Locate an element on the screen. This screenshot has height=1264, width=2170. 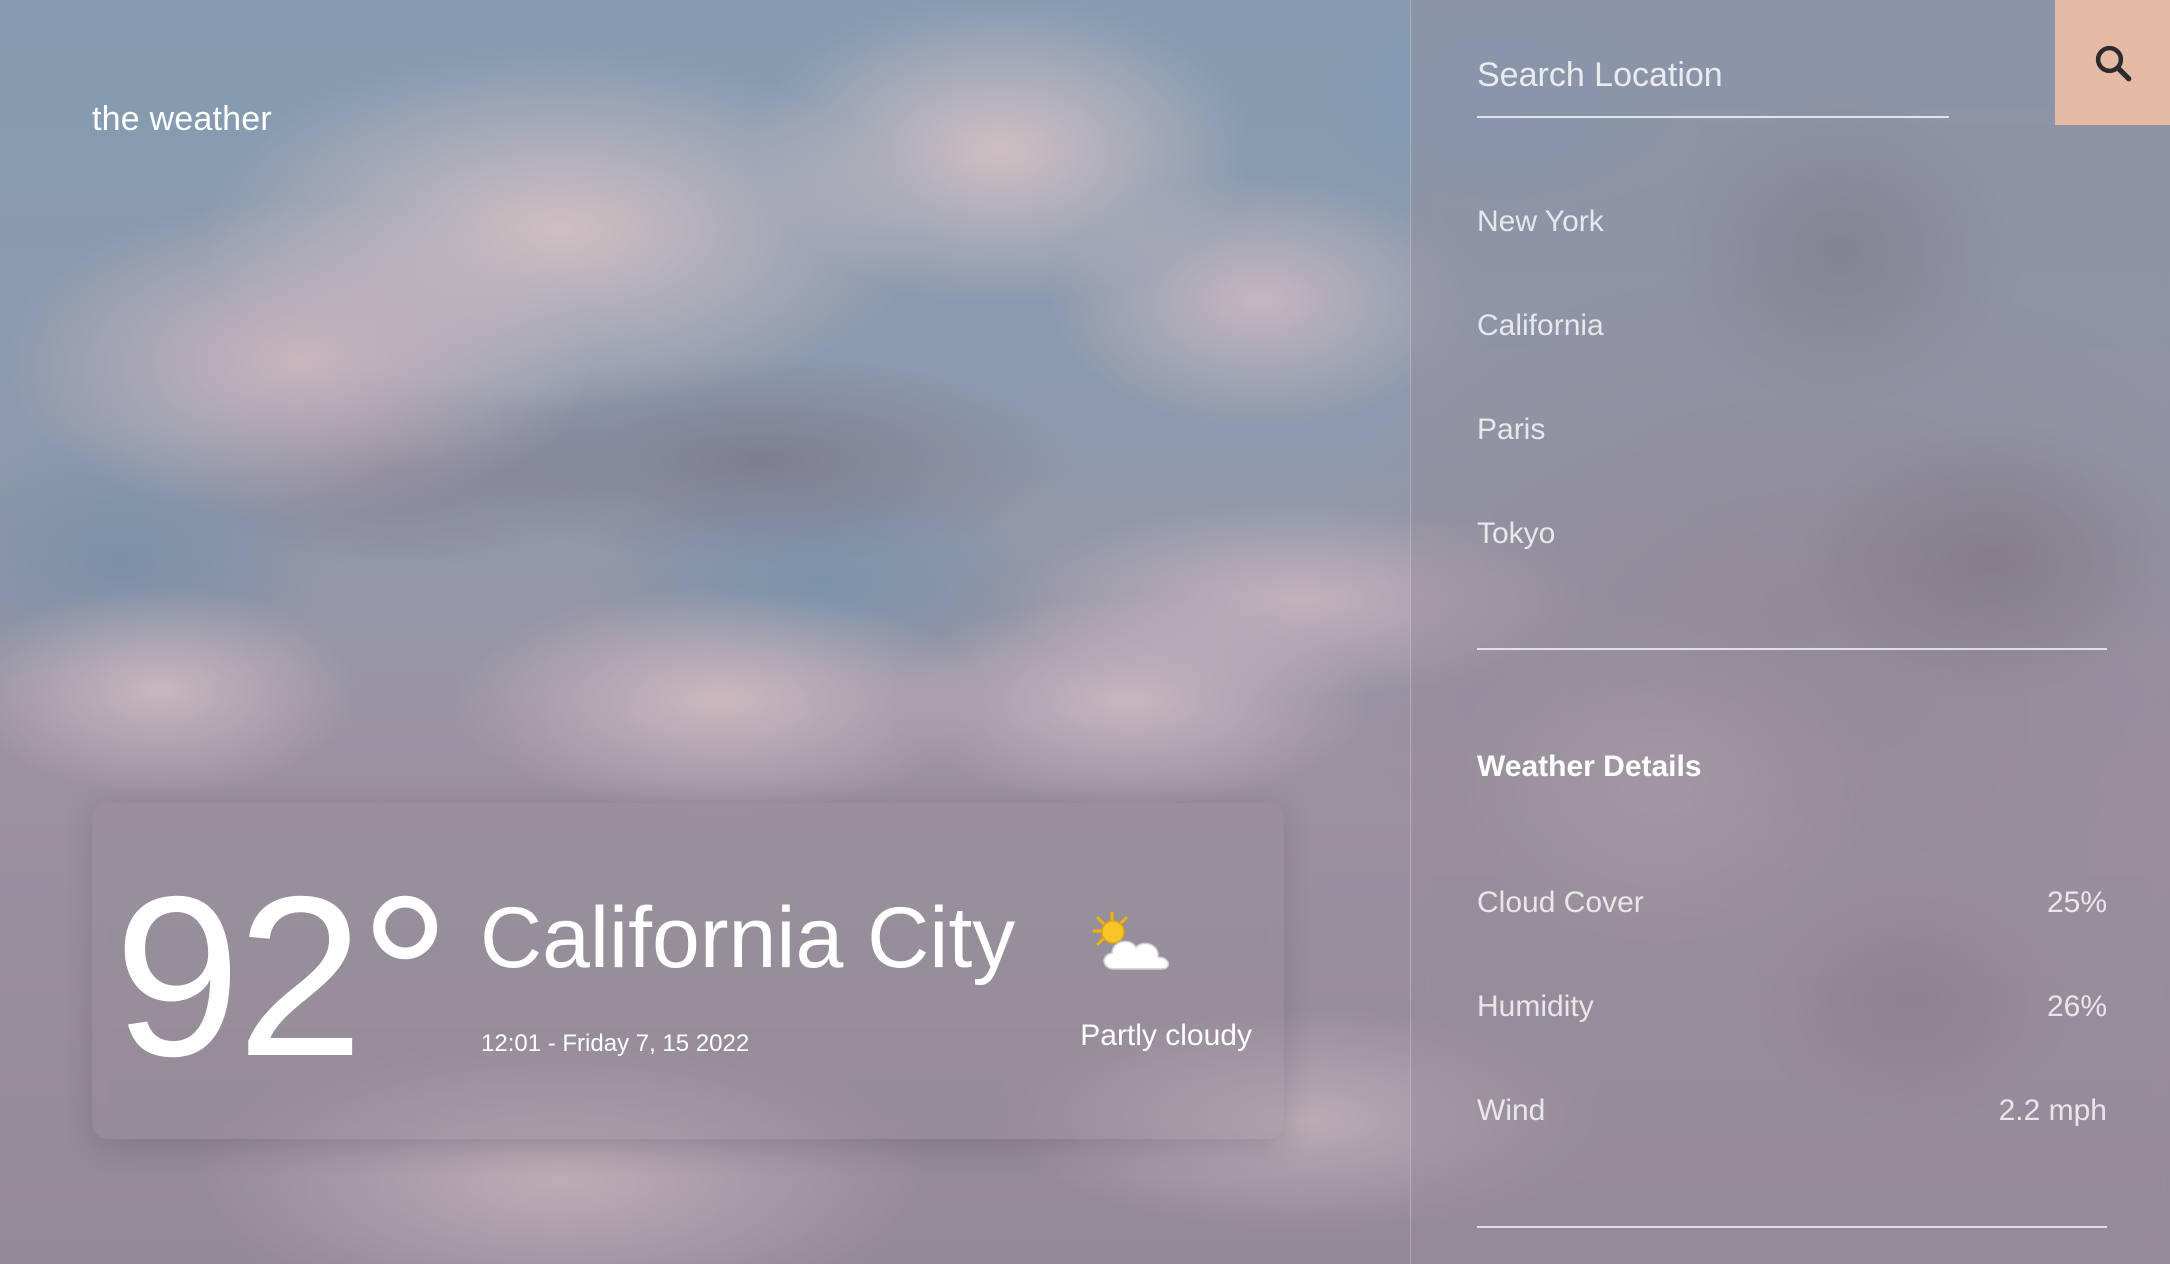
detail-value: 25% is located at coordinates (2076, 902).